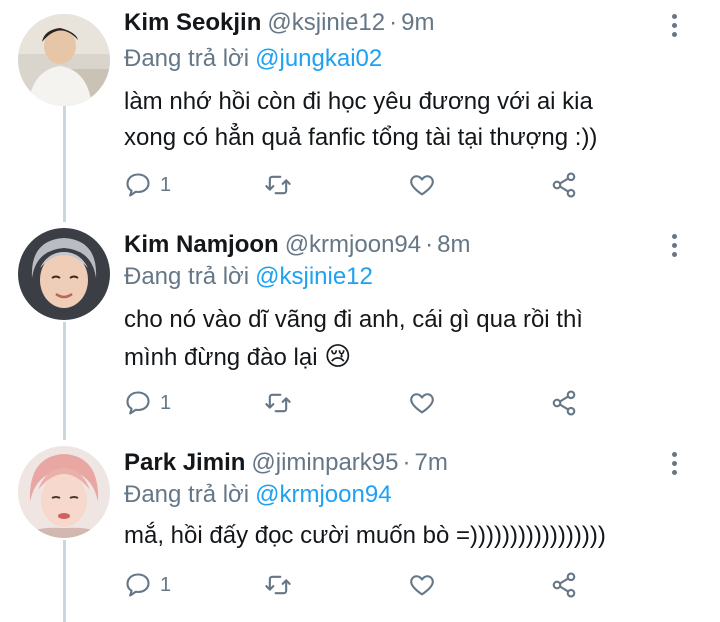 The height and width of the screenshot is (622, 720). What do you see at coordinates (326, 22) in the screenshot?
I see `user-handle: @ksjinie12` at bounding box center [326, 22].